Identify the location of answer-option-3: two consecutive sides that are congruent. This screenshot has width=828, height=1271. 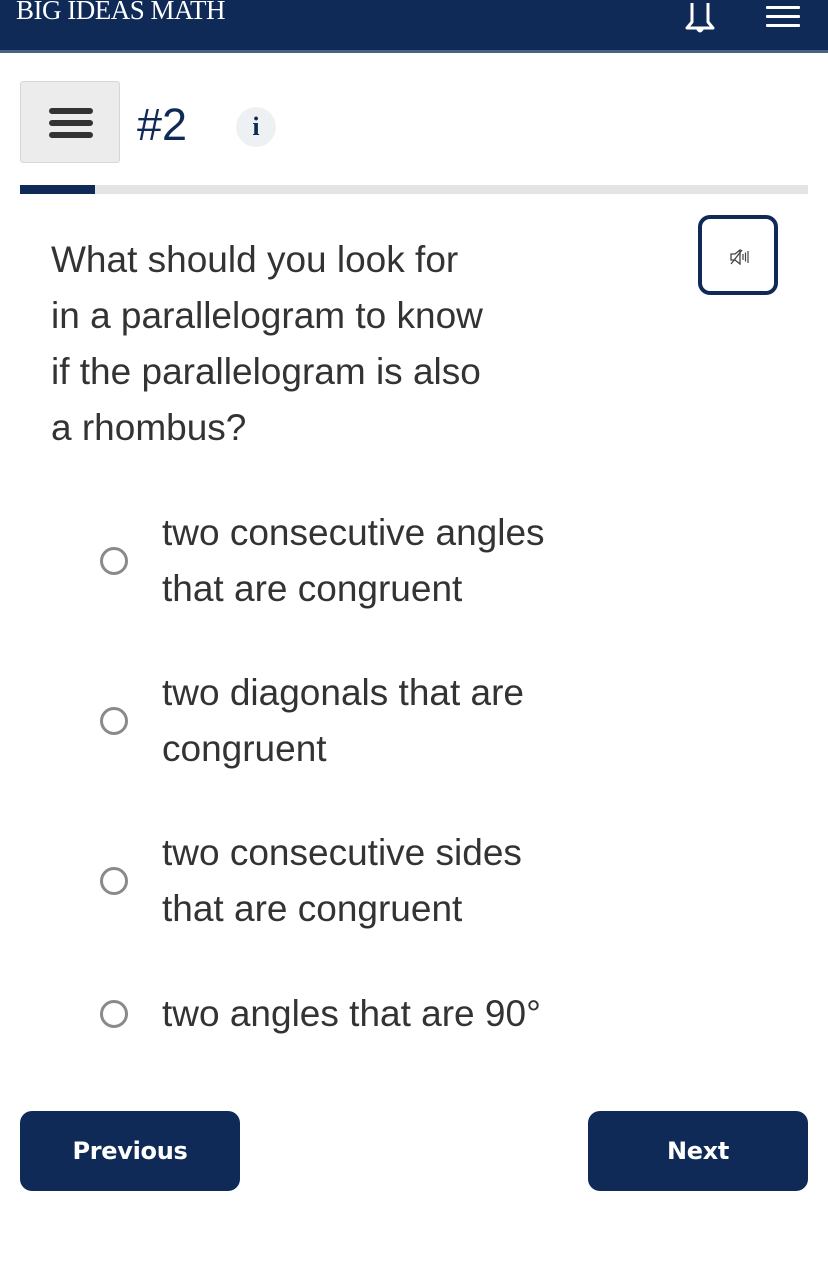
(400, 881).